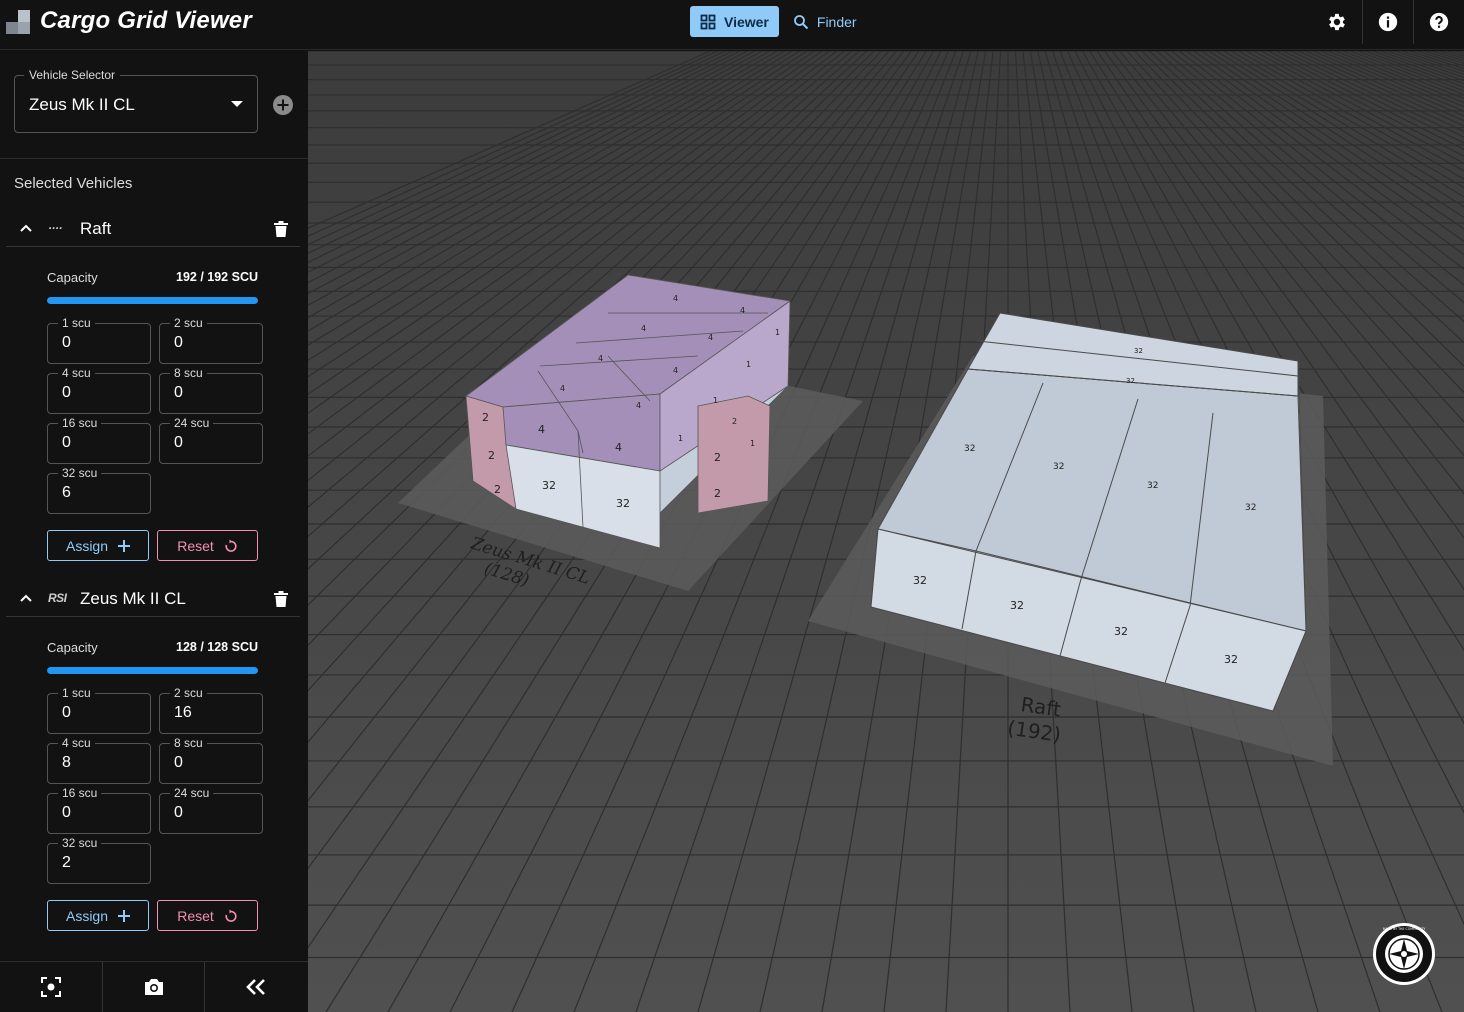 Image resolution: width=1464 pixels, height=1012 pixels. I want to click on tab-finder-label: Finder, so click(836, 21).